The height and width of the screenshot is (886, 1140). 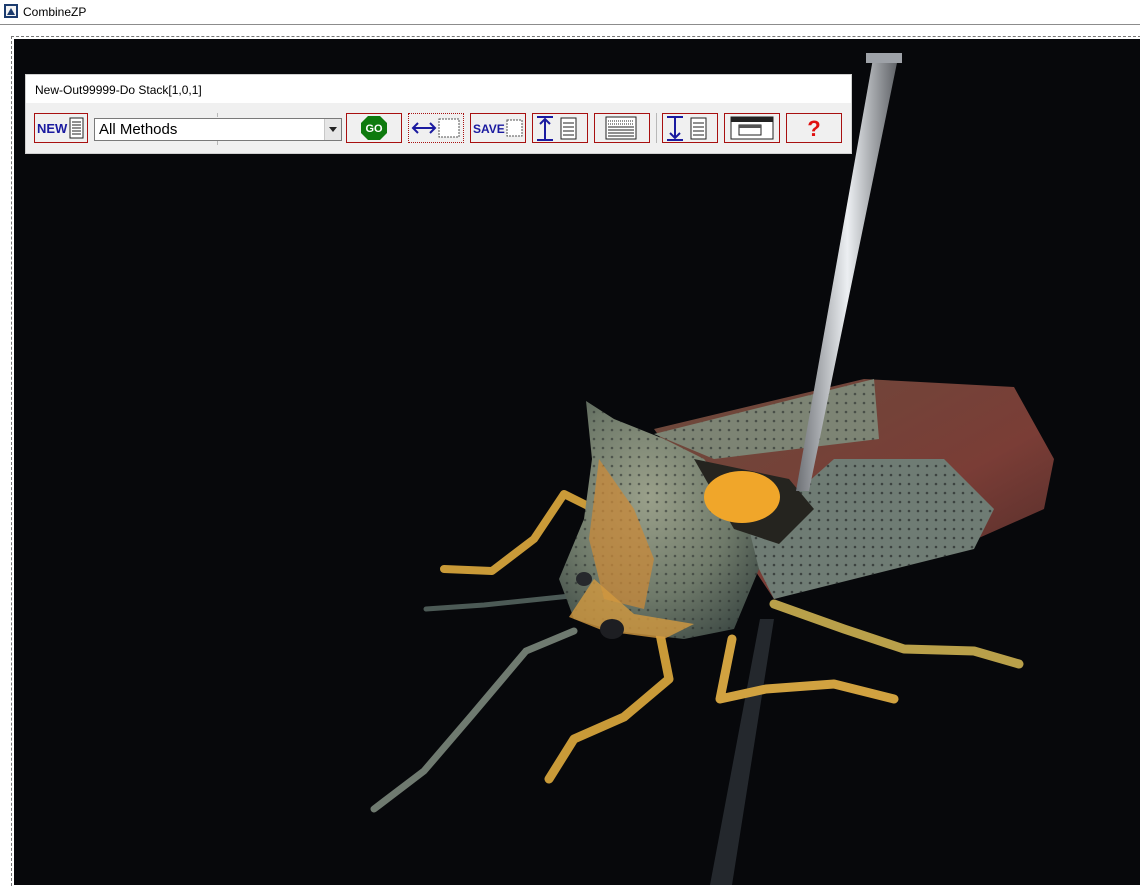 I want to click on new-label: NEW, so click(x=52, y=128).